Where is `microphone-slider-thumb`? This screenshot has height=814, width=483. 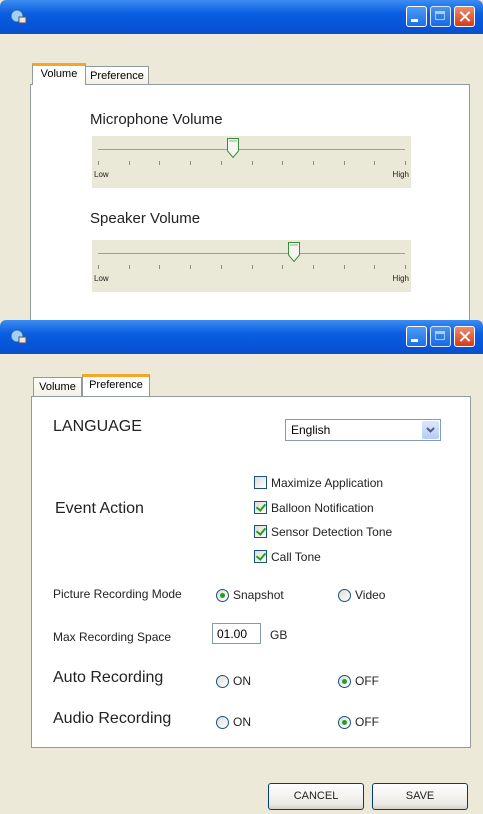 microphone-slider-thumb is located at coordinates (233, 148).